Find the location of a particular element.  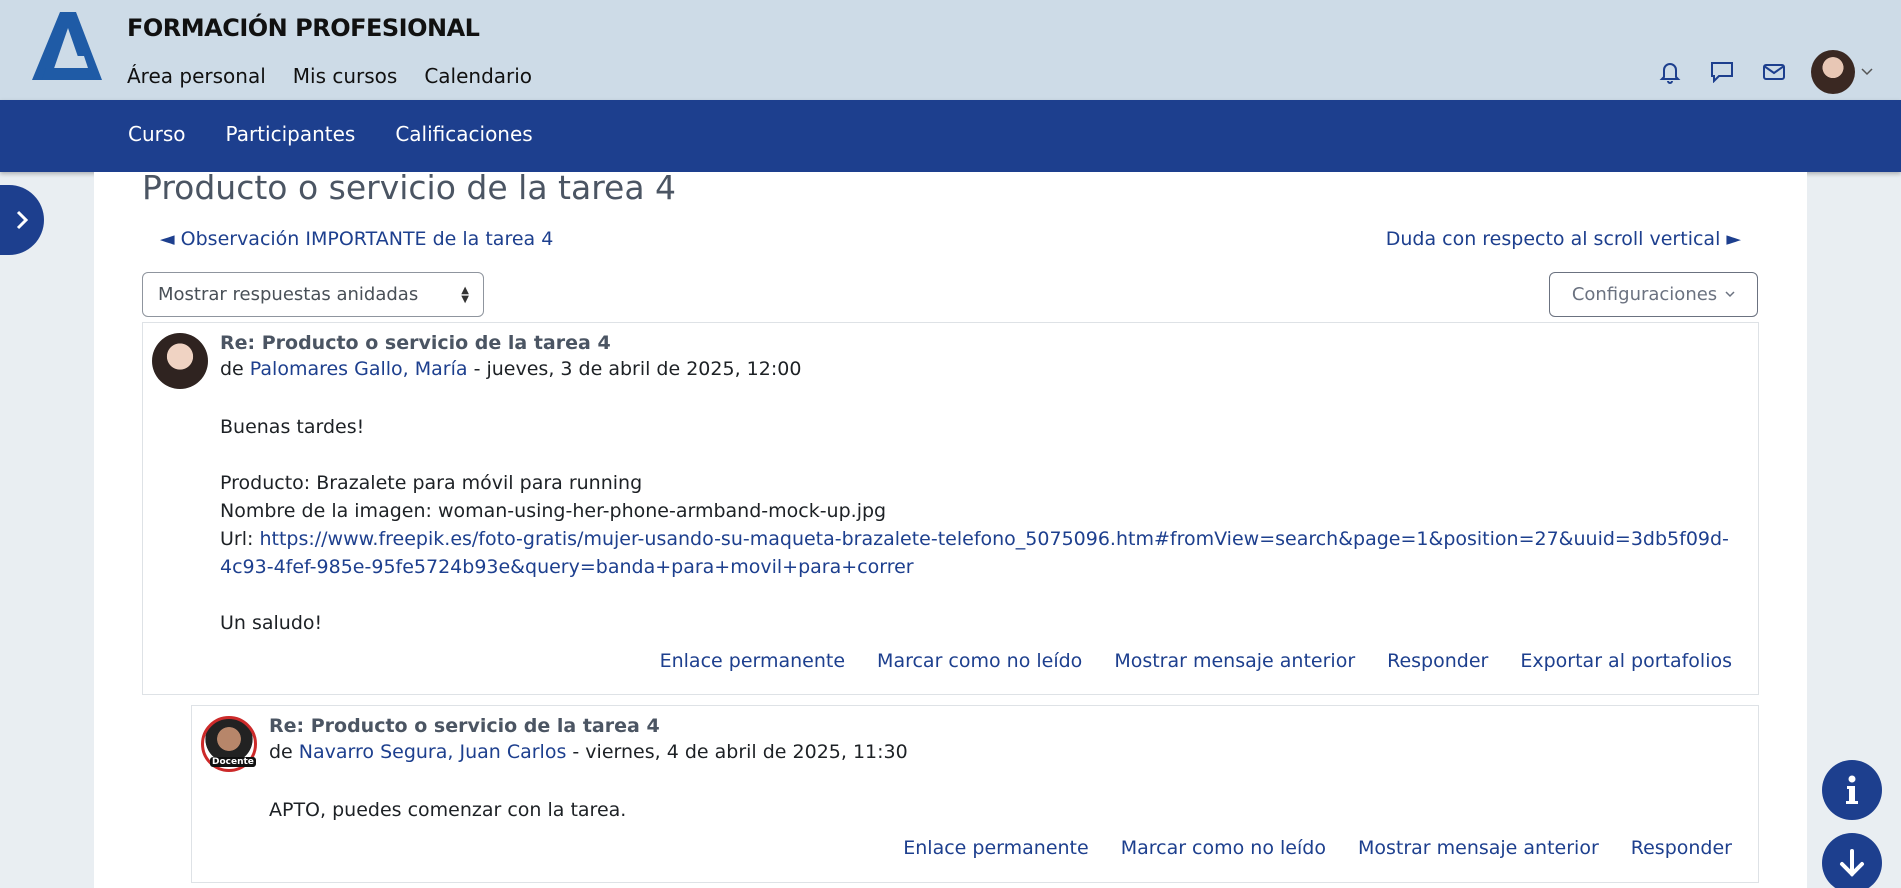

tab-participantes: Participantes is located at coordinates (291, 134).